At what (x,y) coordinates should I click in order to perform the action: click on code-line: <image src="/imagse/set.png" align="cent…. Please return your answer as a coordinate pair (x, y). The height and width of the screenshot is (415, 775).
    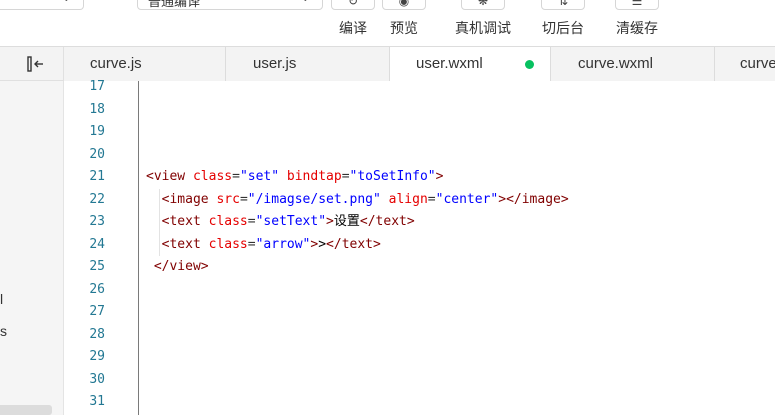
    Looking at the image, I should click on (357, 200).